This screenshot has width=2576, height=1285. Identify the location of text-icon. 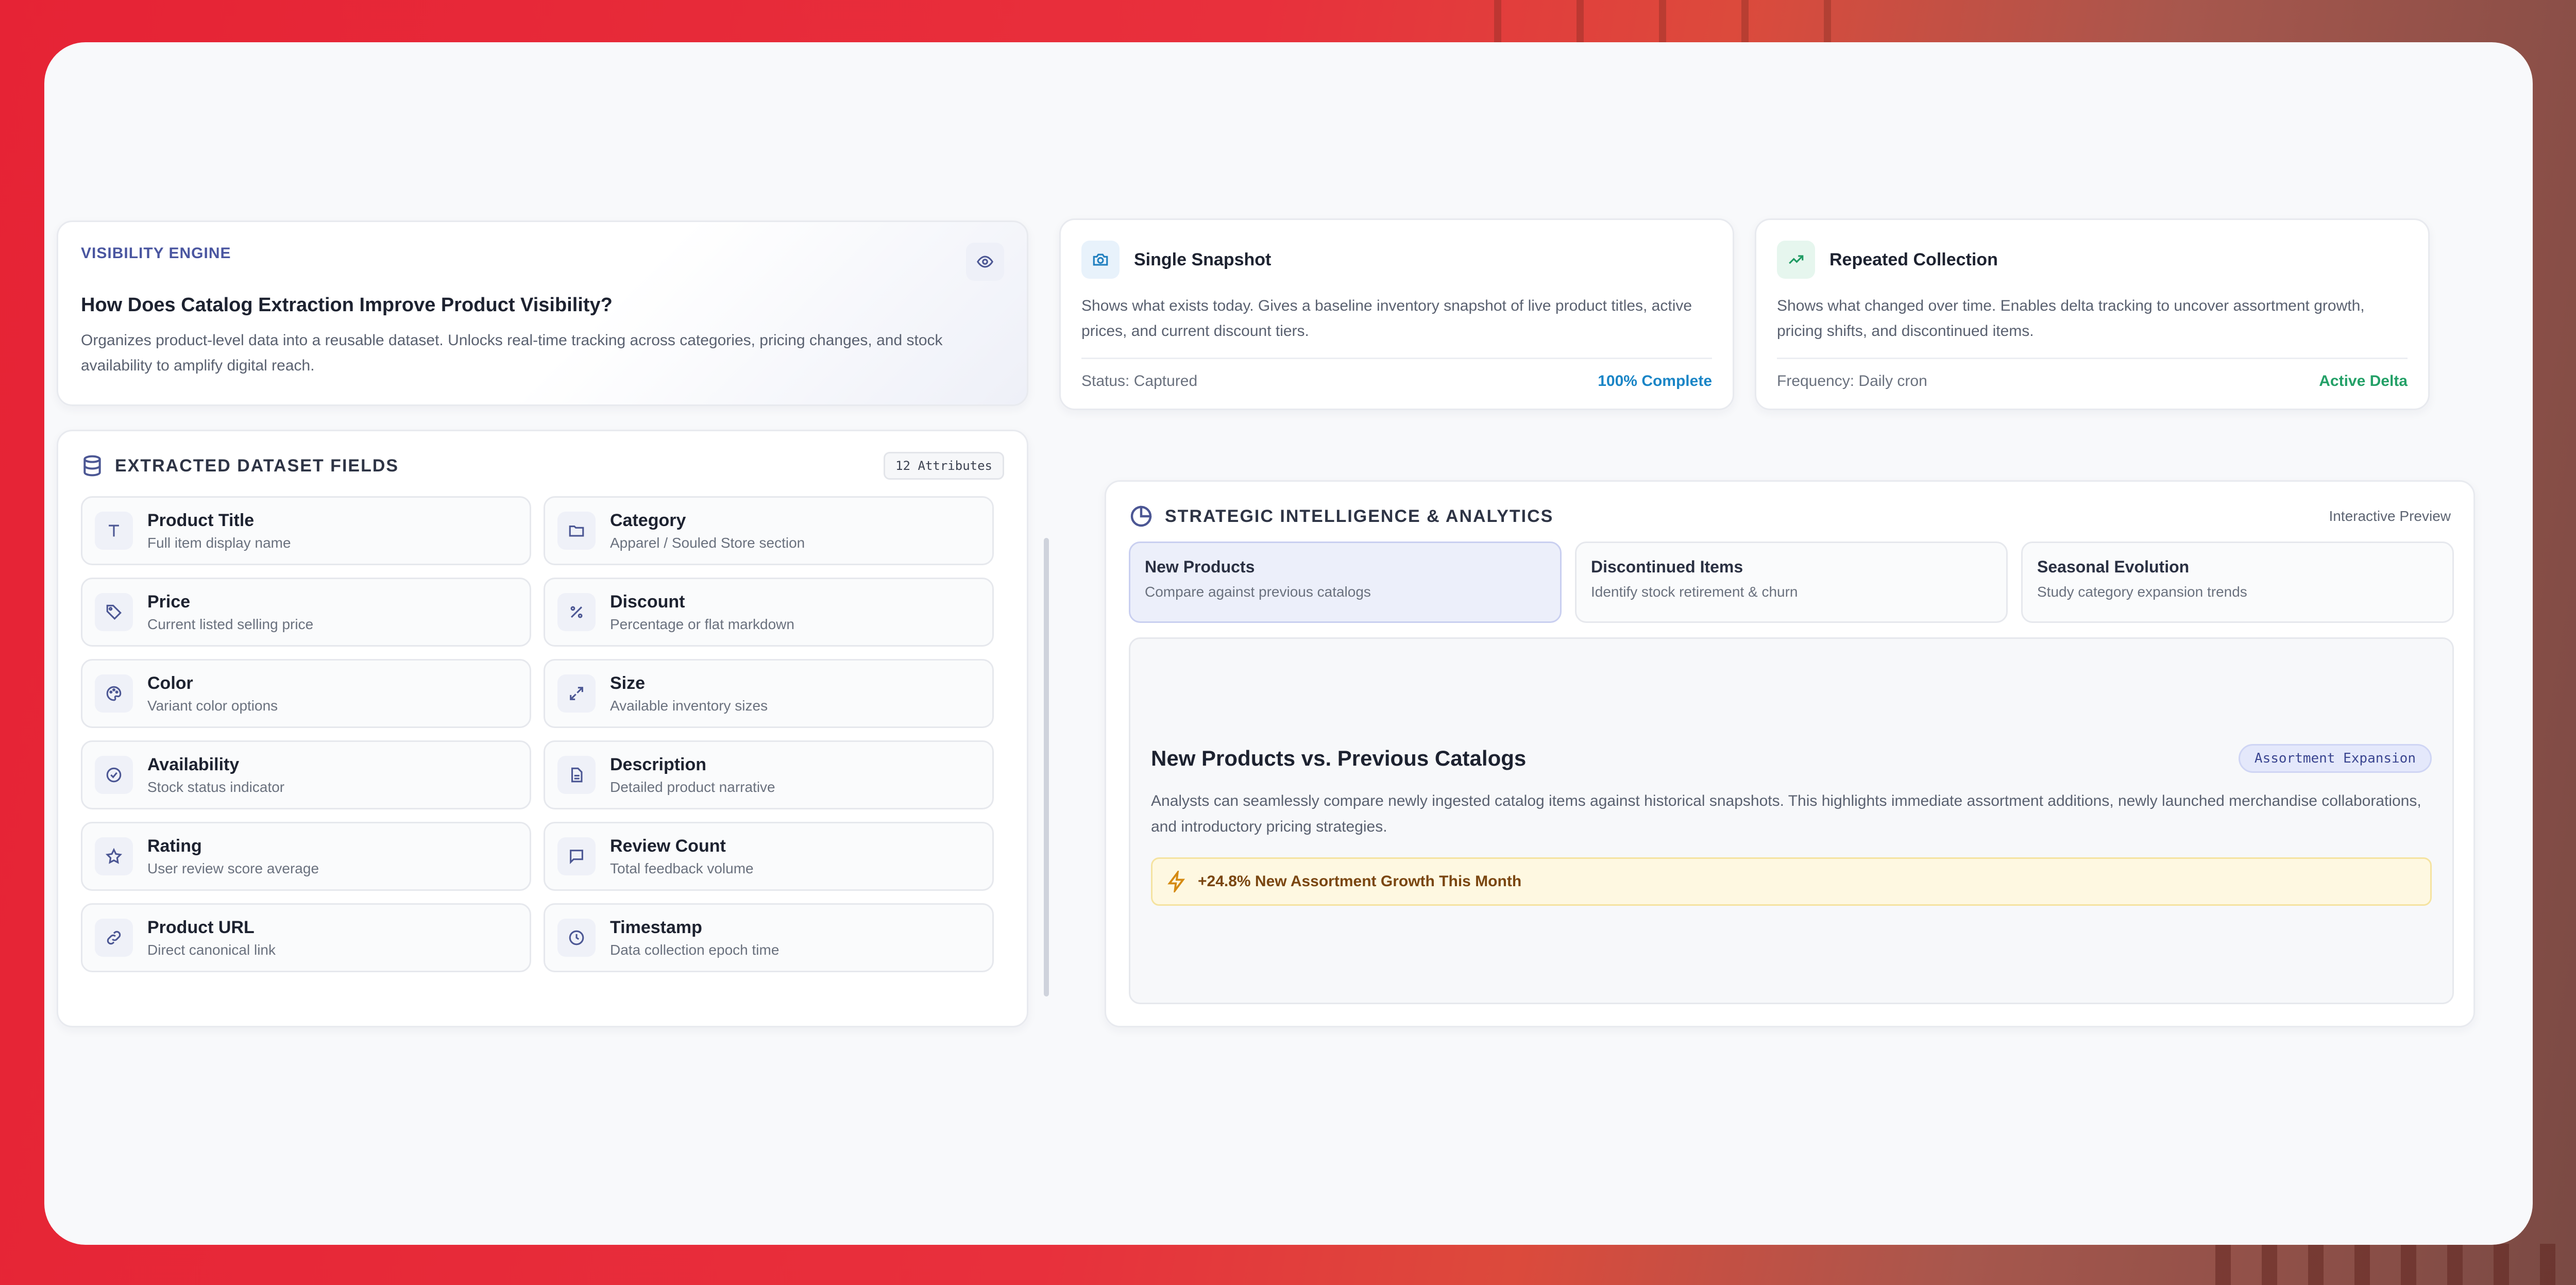
(114, 531).